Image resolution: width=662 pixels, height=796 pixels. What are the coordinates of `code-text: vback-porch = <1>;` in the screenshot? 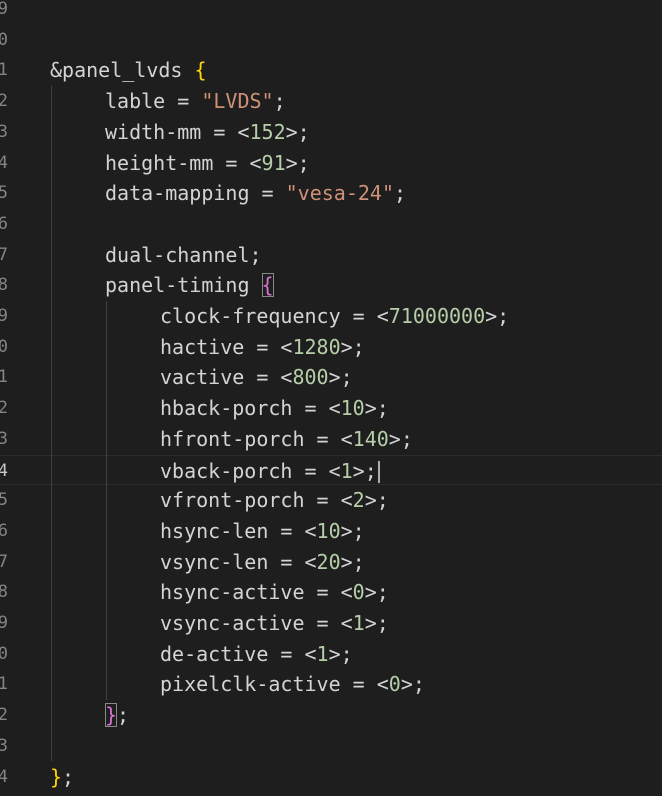 It's located at (270, 471).